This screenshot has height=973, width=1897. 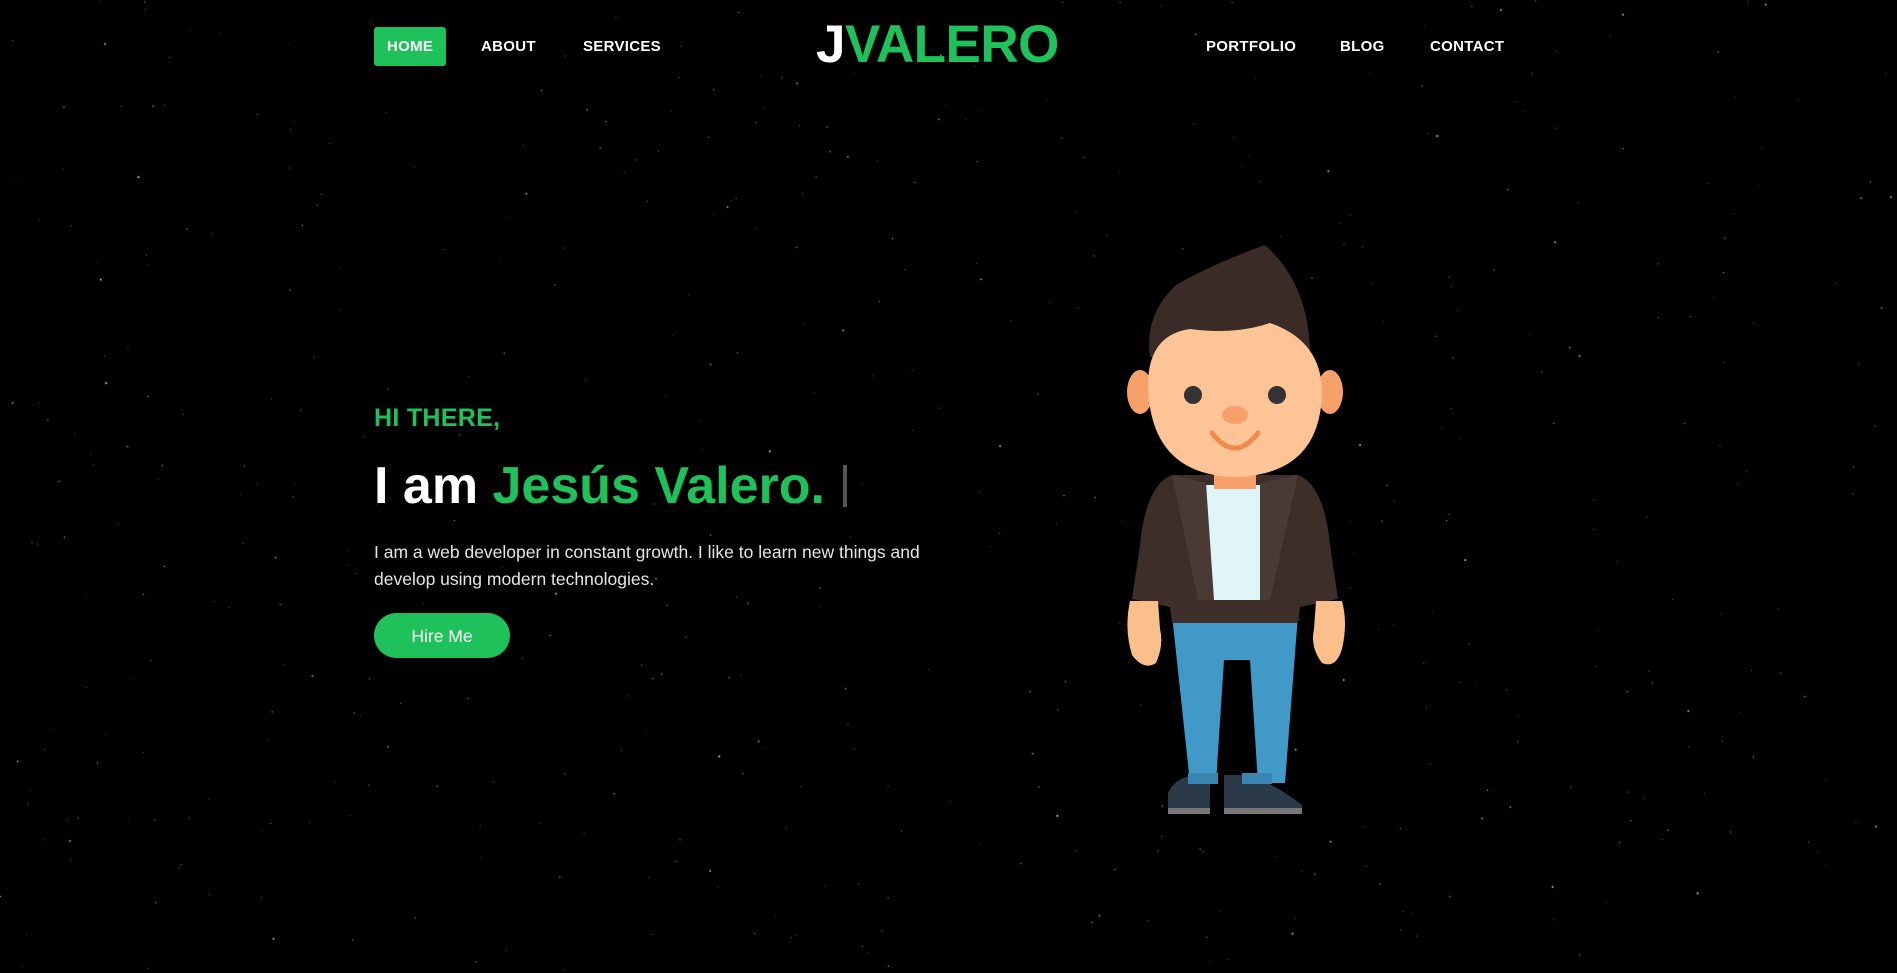 What do you see at coordinates (658, 486) in the screenshot?
I see `headline-name: Jesús Valero.` at bounding box center [658, 486].